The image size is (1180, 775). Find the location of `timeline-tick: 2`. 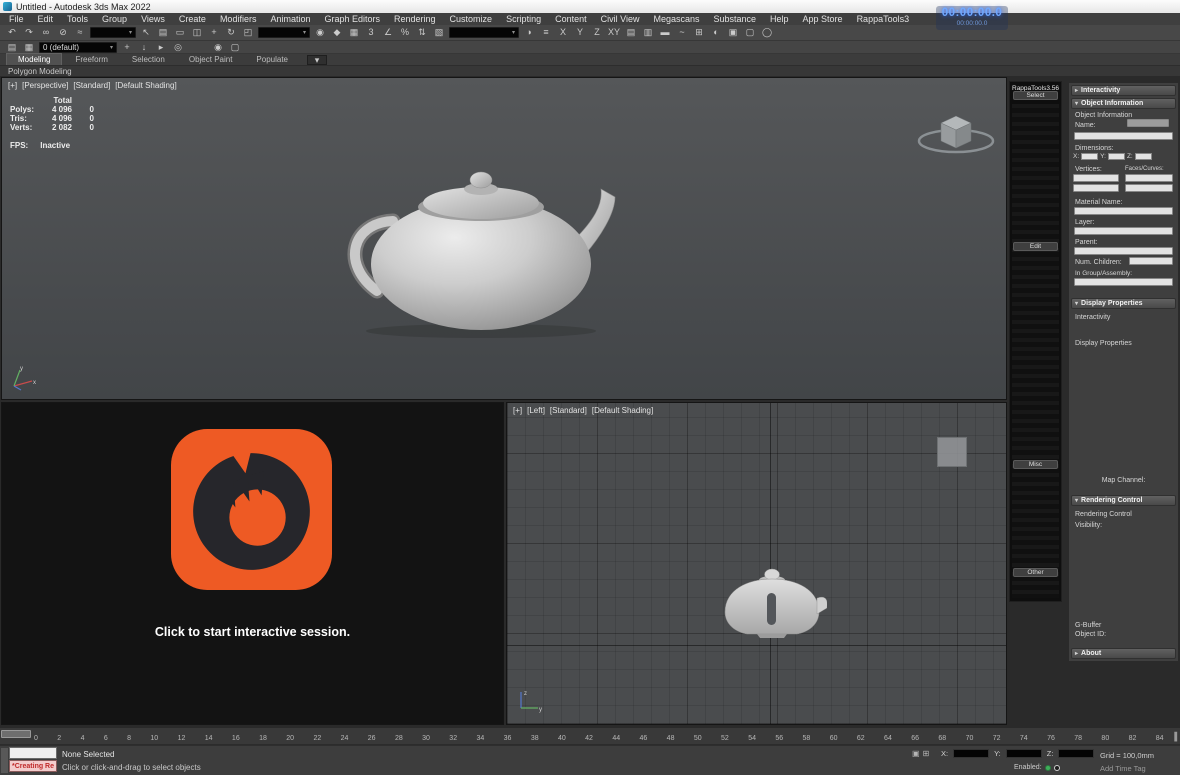

timeline-tick: 2 is located at coordinates (59, 738).